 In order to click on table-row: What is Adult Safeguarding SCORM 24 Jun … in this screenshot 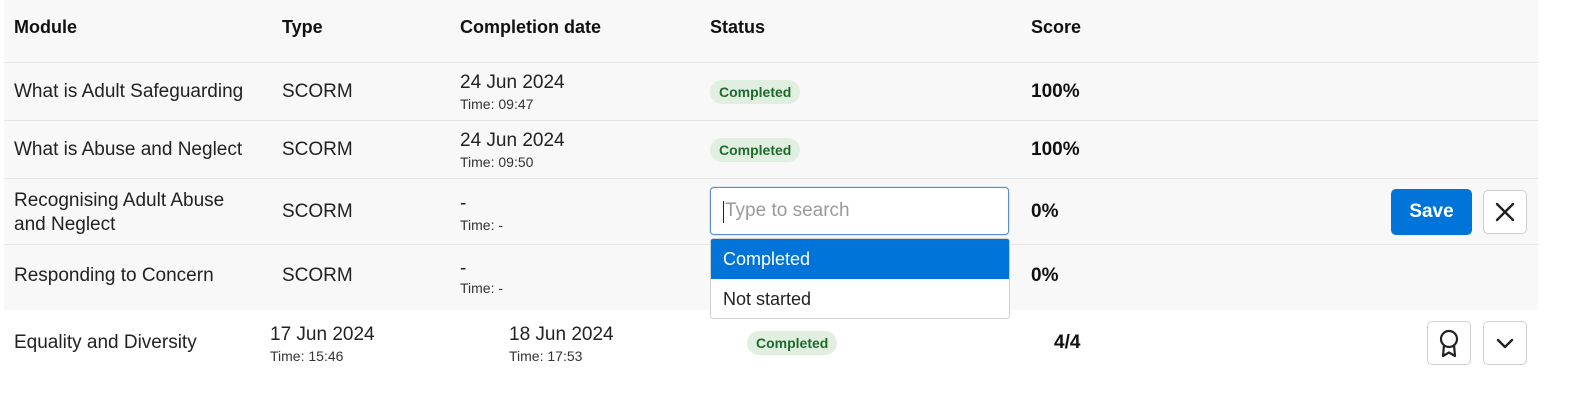, I will do `click(771, 92)`.